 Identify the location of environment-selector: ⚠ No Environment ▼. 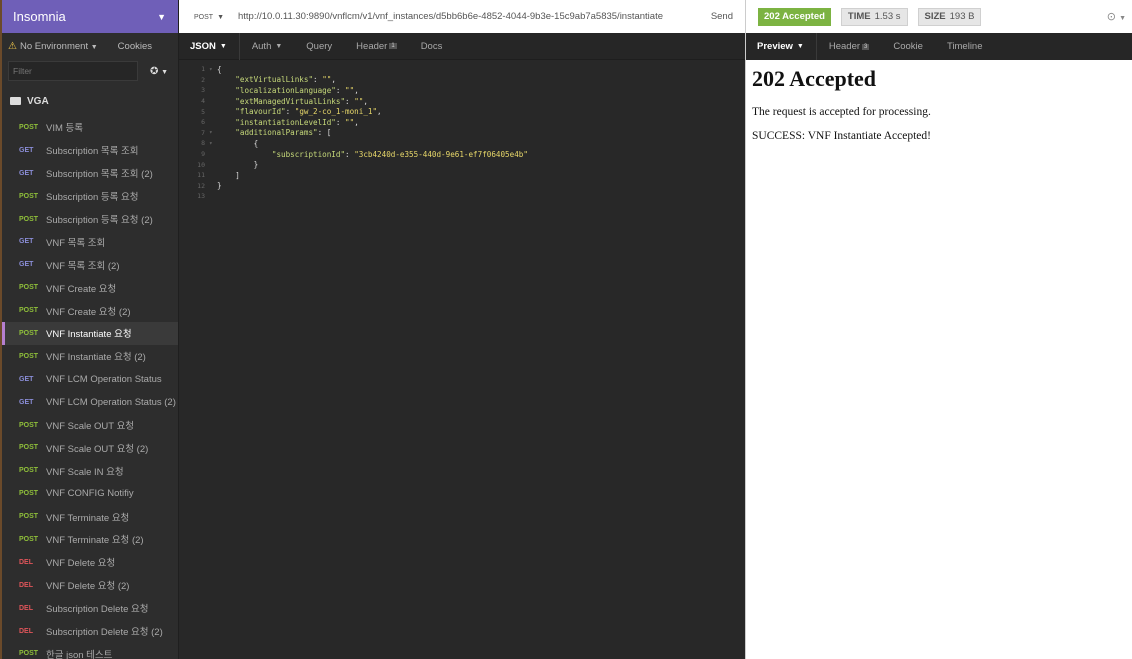
(53, 46).